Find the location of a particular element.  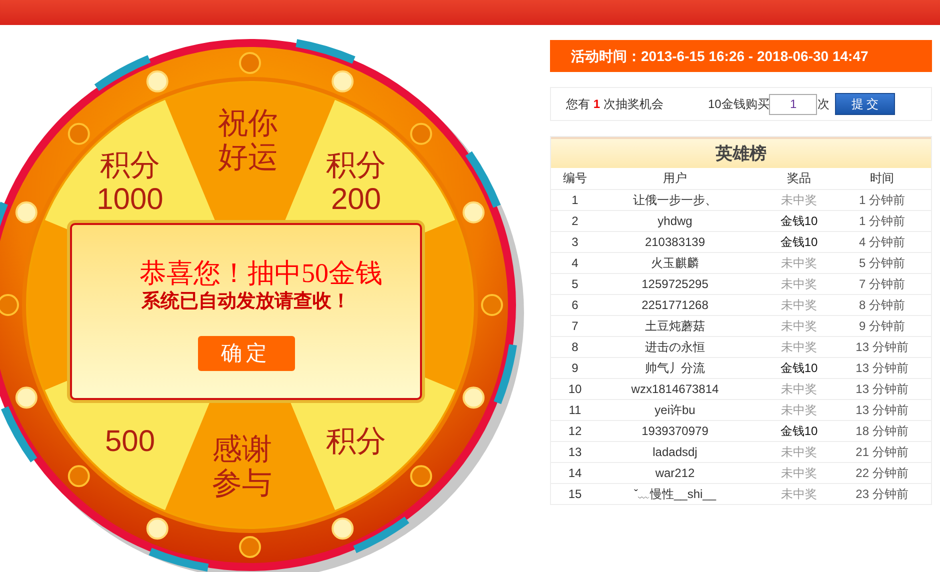

table-cell-text: 2 is located at coordinates (575, 221).